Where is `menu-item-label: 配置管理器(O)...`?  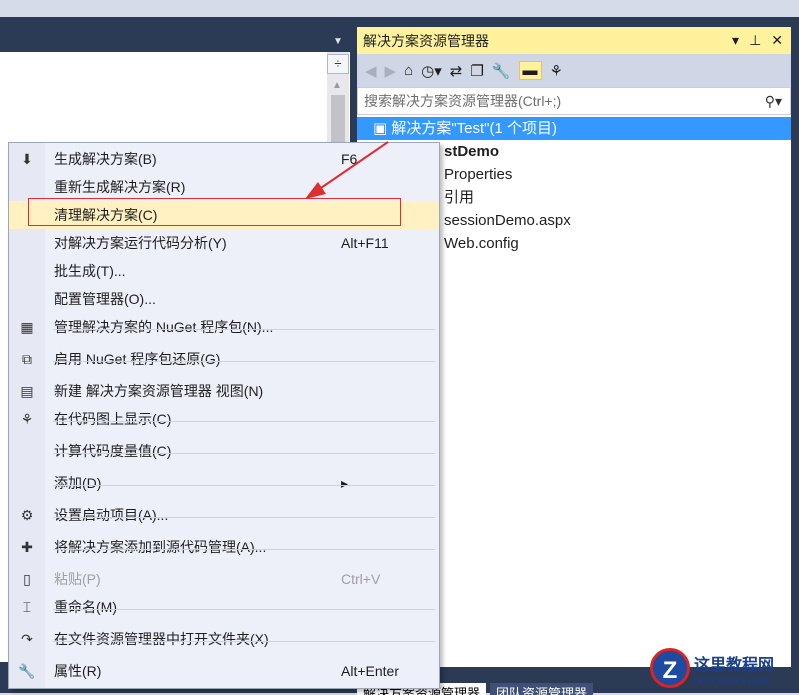
menu-item-label: 配置管理器(O)... is located at coordinates (105, 299).